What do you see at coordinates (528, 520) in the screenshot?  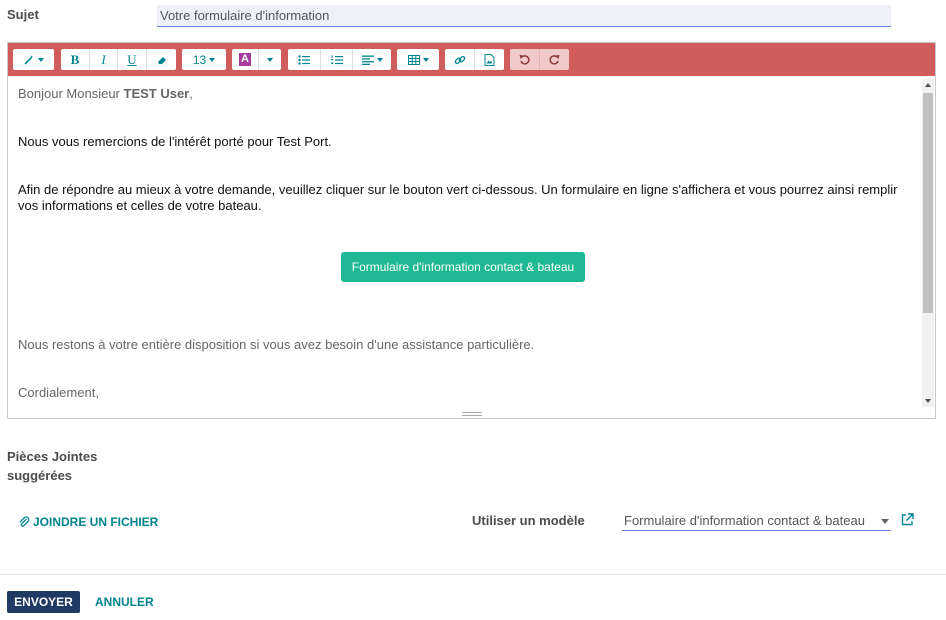 I see `template-label: Utiliser un modèle` at bounding box center [528, 520].